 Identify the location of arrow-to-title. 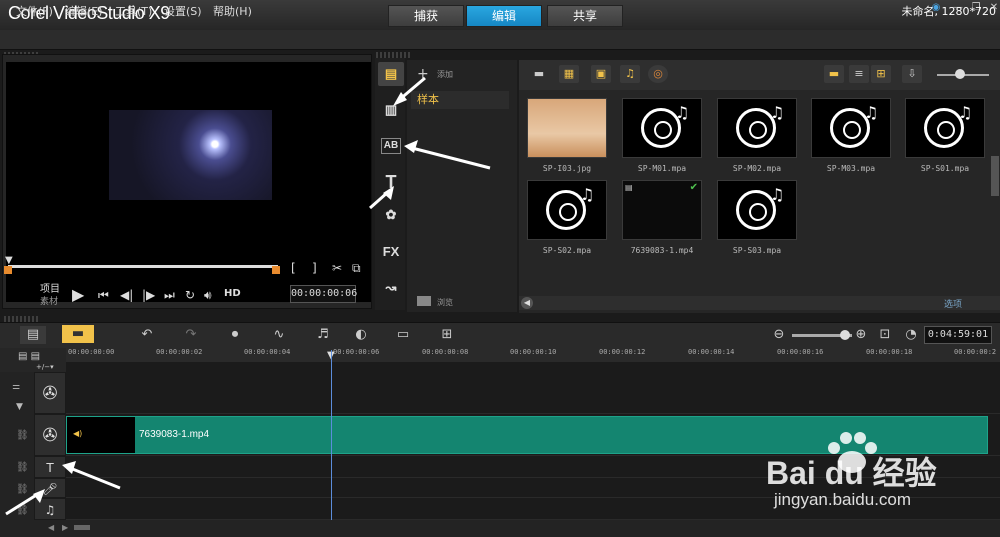
(381, 198).